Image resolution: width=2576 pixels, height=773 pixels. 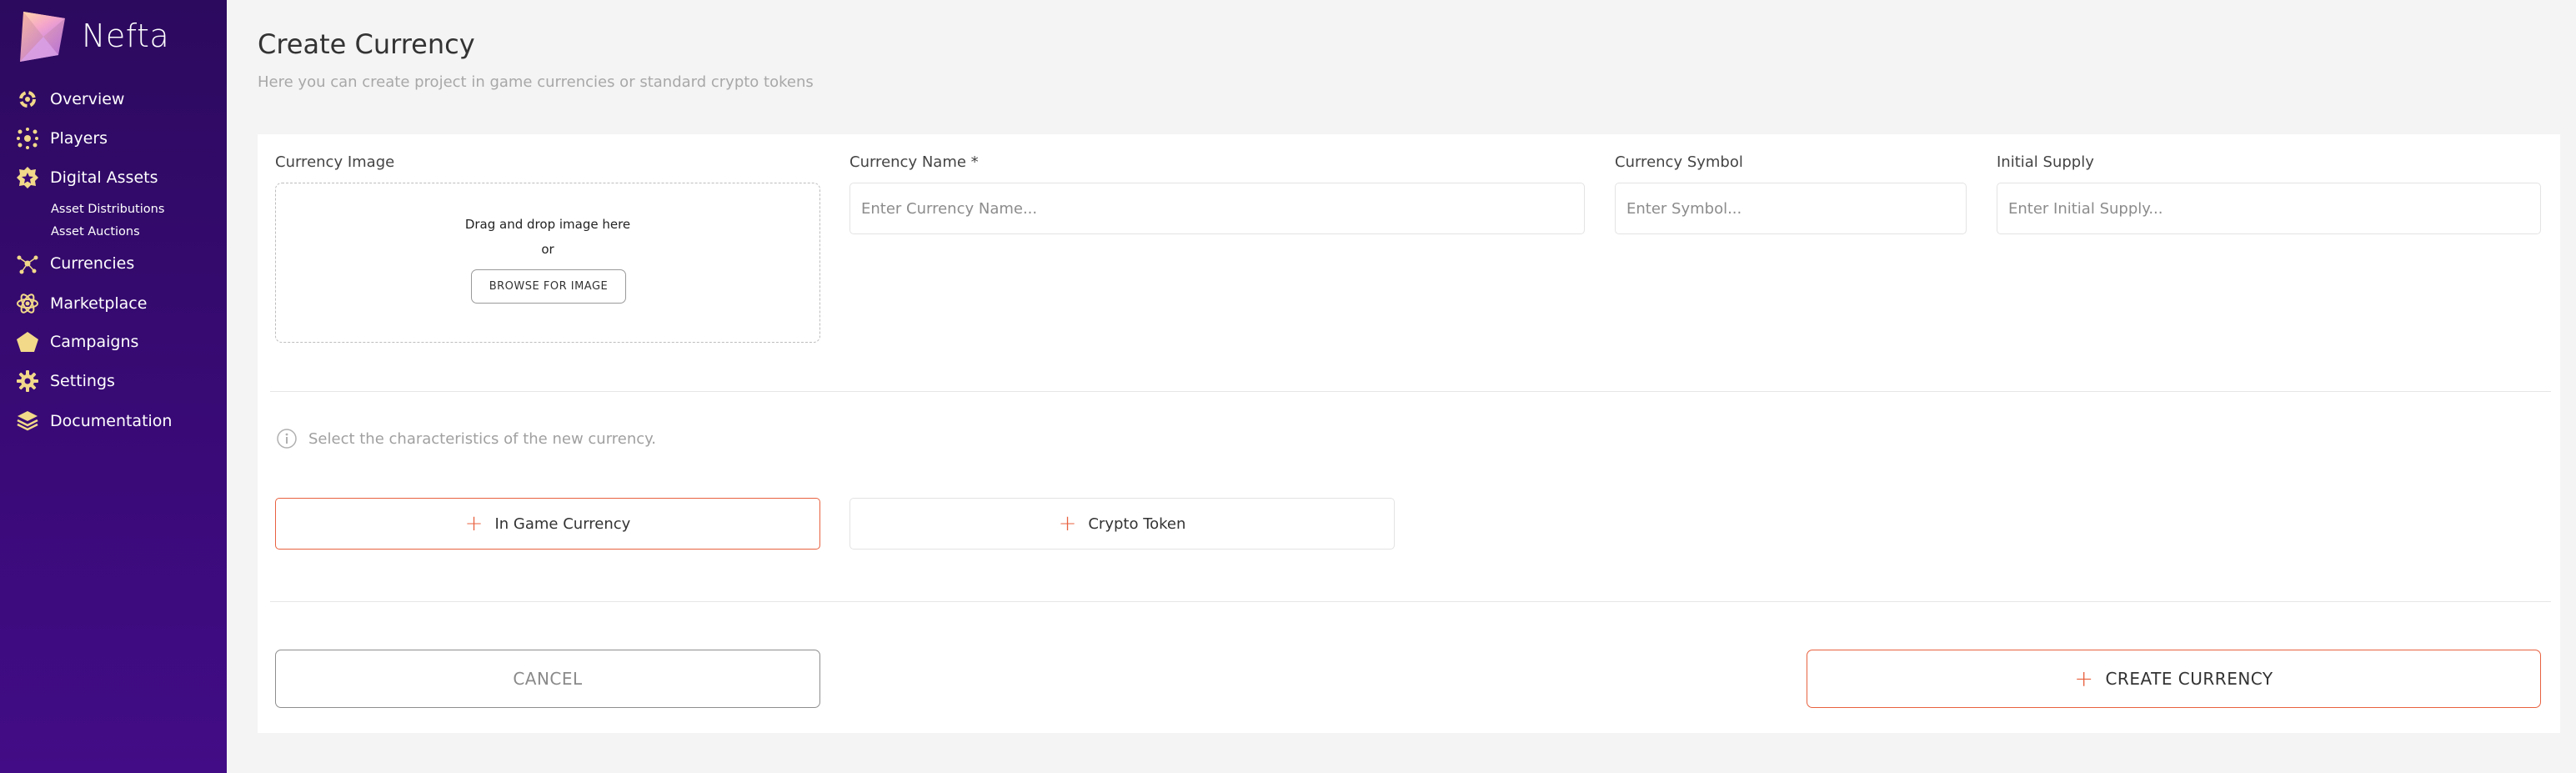 I want to click on sidebar-item-campaigns: Campaigns, so click(x=76, y=342).